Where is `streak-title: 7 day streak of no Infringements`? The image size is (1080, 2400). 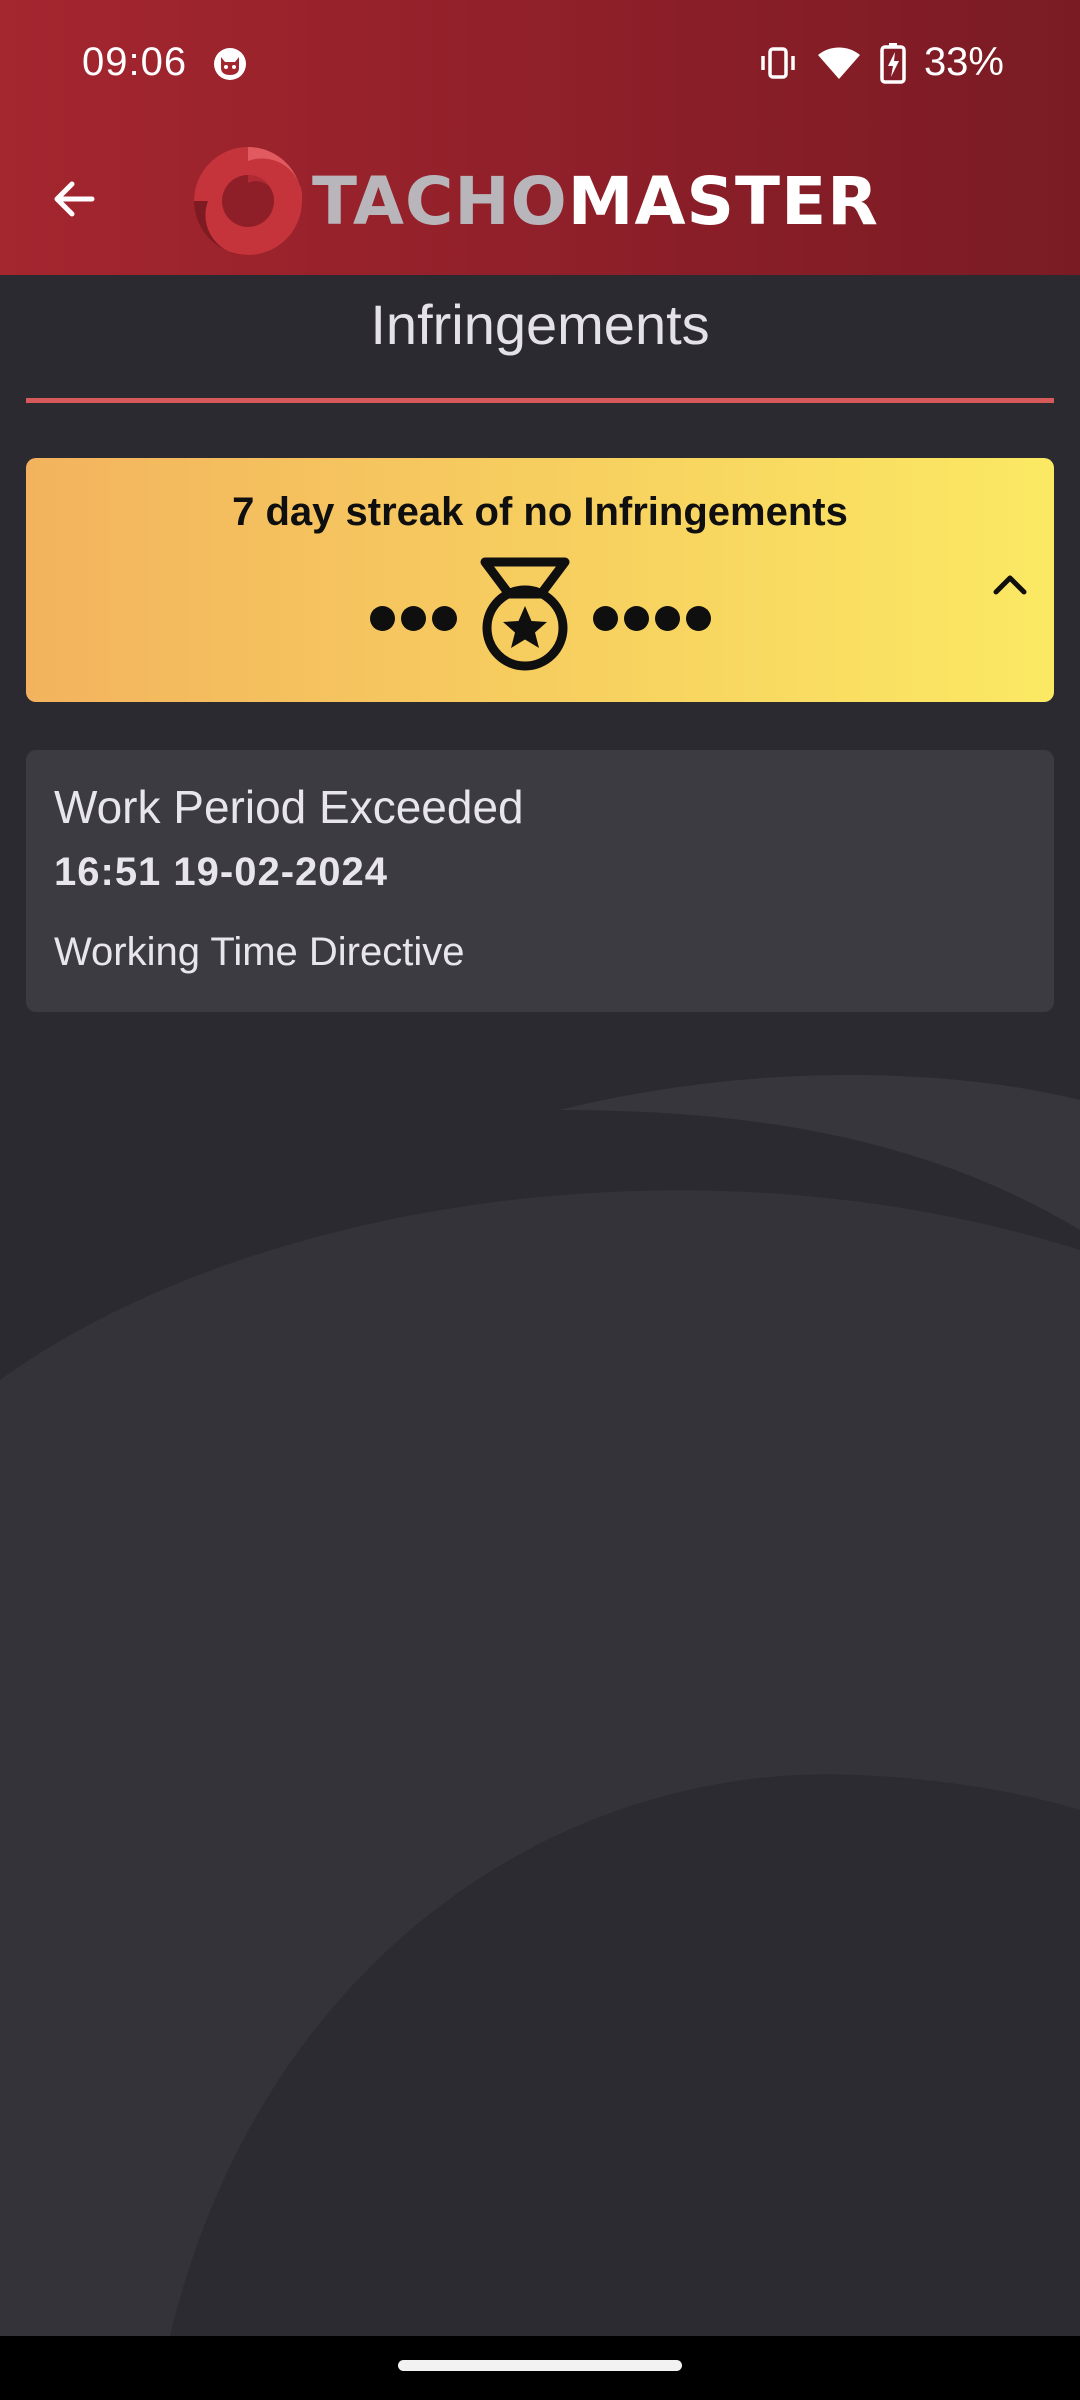
streak-title: 7 day streak of no Infringements is located at coordinates (540, 512).